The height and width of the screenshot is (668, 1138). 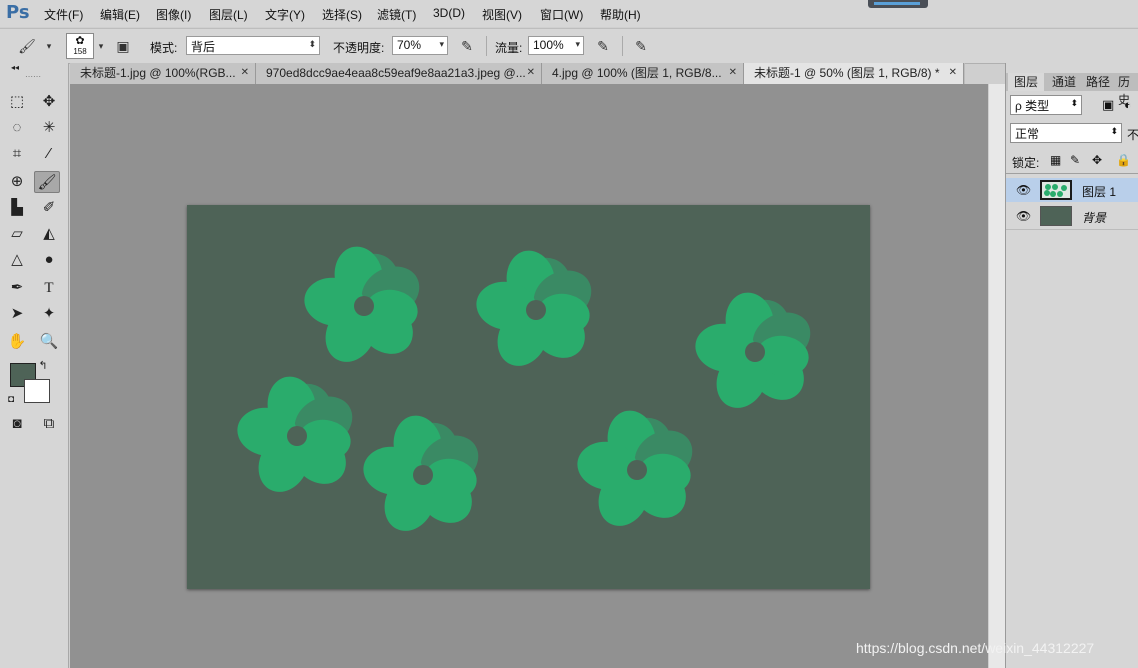 I want to click on blend-mode-select: 正常 ⬍, so click(x=1066, y=133).